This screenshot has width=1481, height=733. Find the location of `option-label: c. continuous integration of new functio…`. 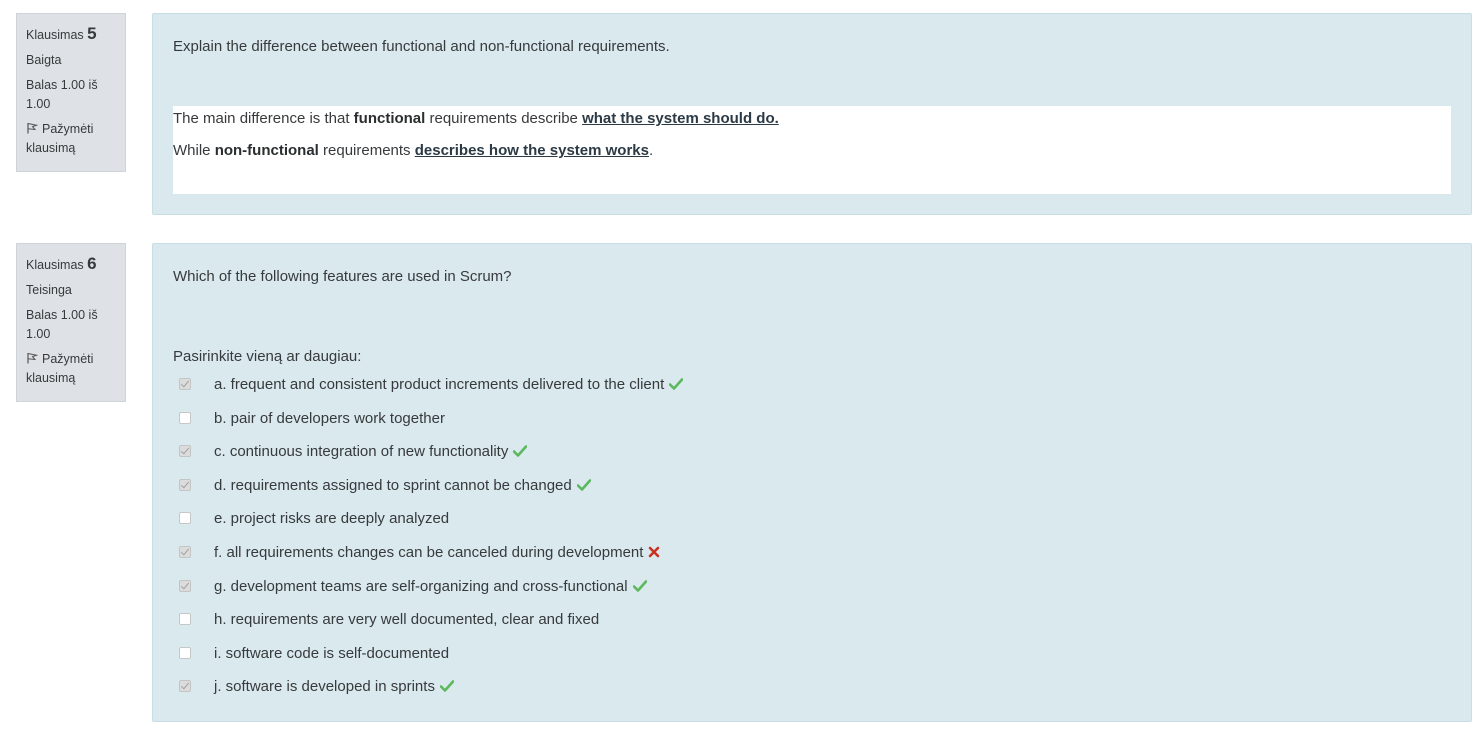

option-label: c. continuous integration of new functio… is located at coordinates (371, 452).